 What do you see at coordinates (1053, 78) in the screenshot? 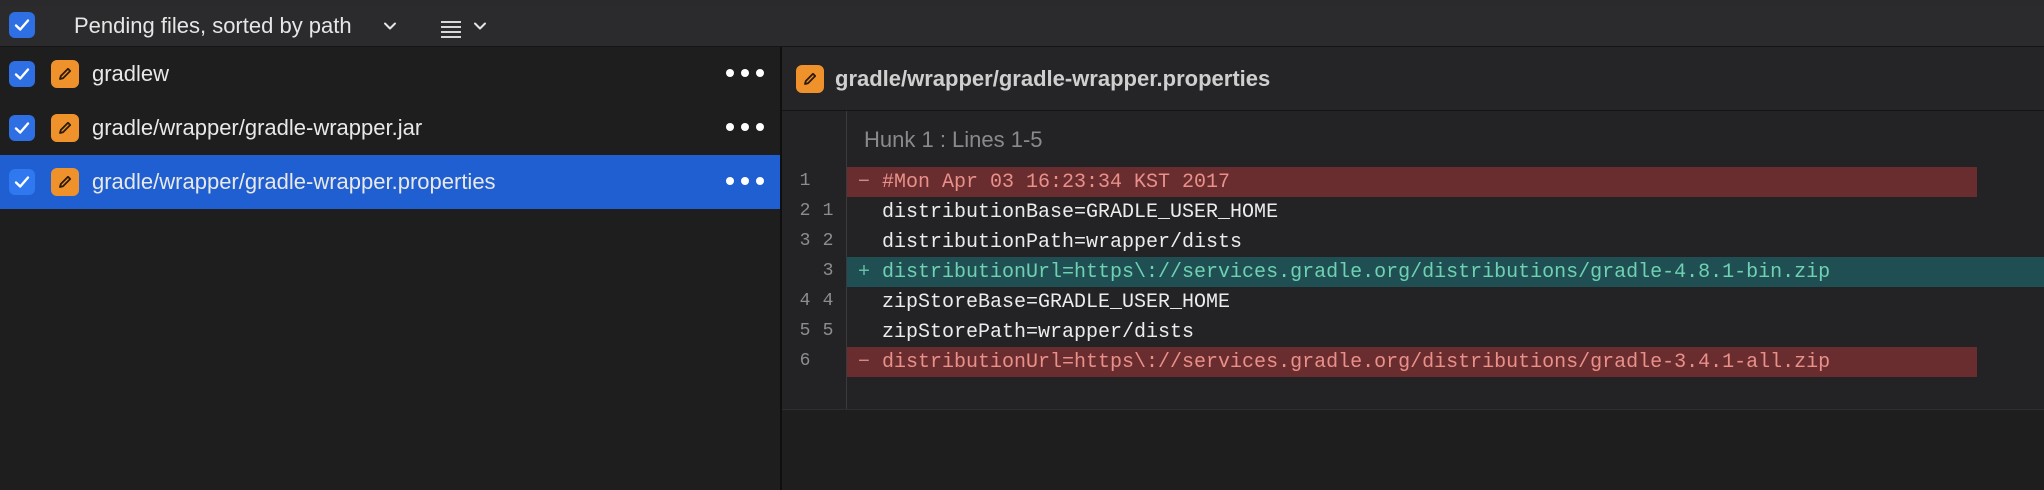
I see `diff-file-title: gradle/wrapper/gradle-wrapper.properties` at bounding box center [1053, 78].